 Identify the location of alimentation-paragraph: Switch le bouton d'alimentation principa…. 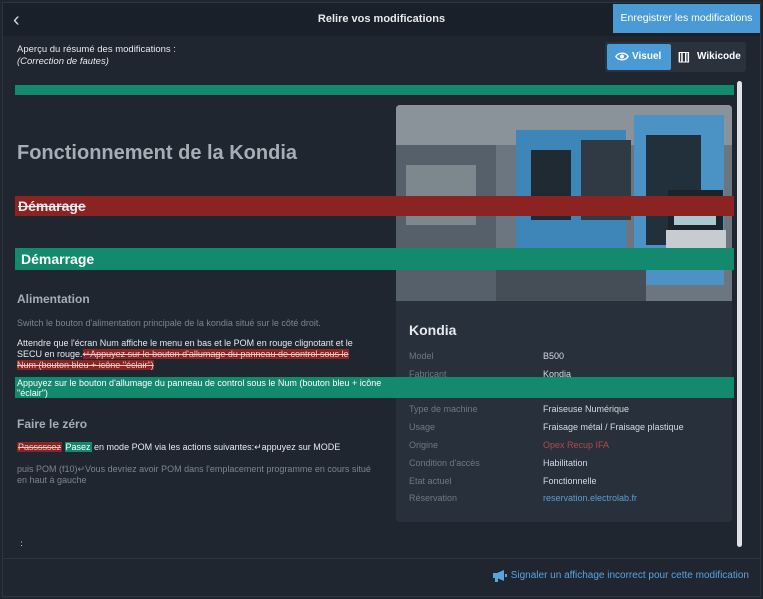
(169, 323).